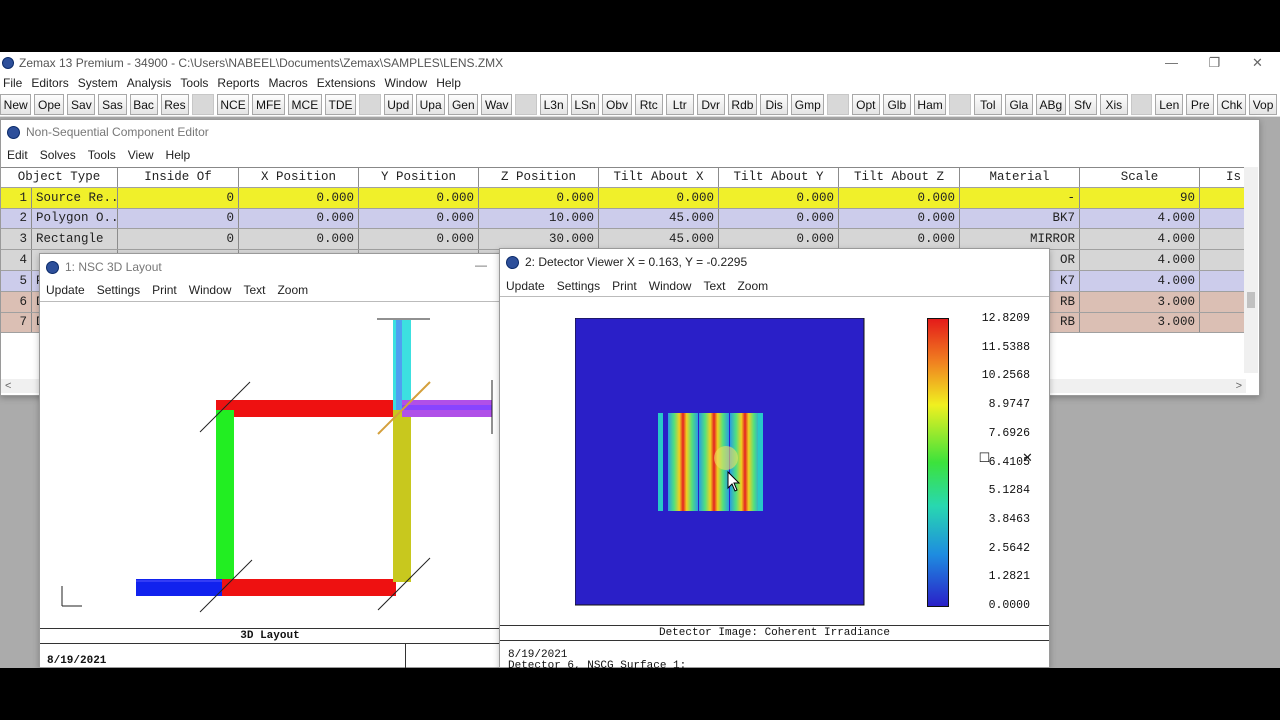  I want to click on col-header-object-type: Object Type, so click(59, 177).